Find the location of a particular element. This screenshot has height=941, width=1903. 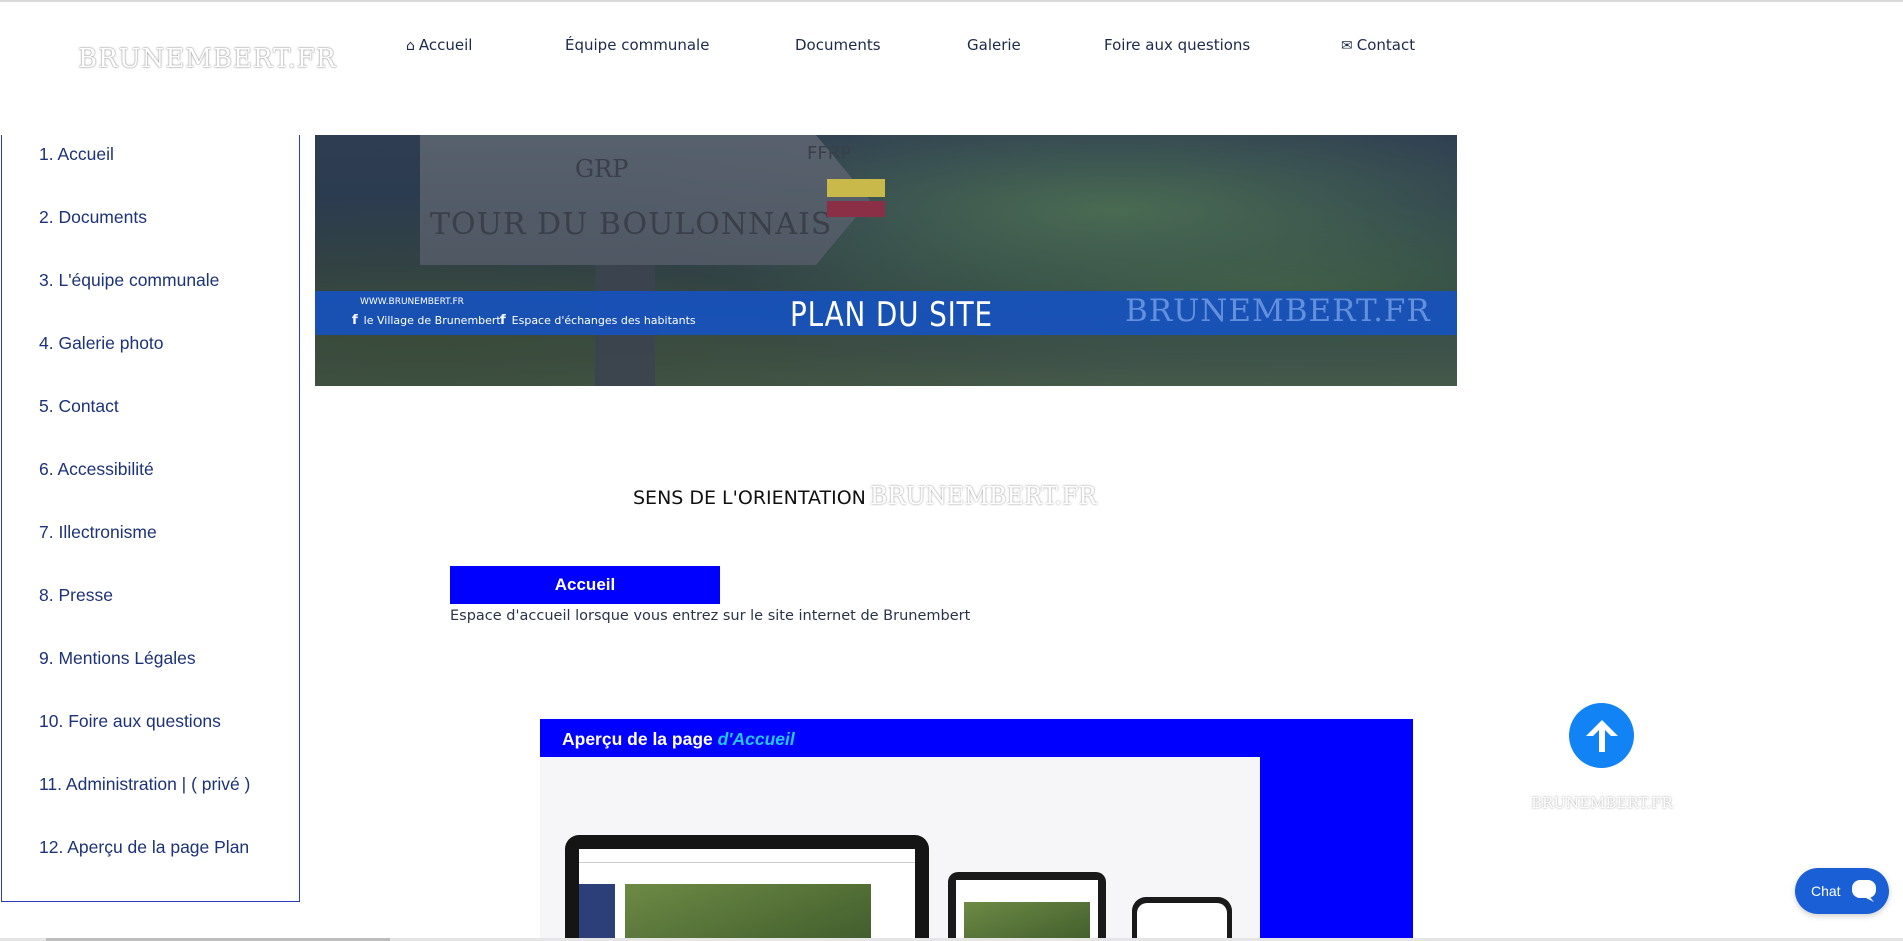

preview-title-prefix: Aperçu de la page is located at coordinates (640, 739).